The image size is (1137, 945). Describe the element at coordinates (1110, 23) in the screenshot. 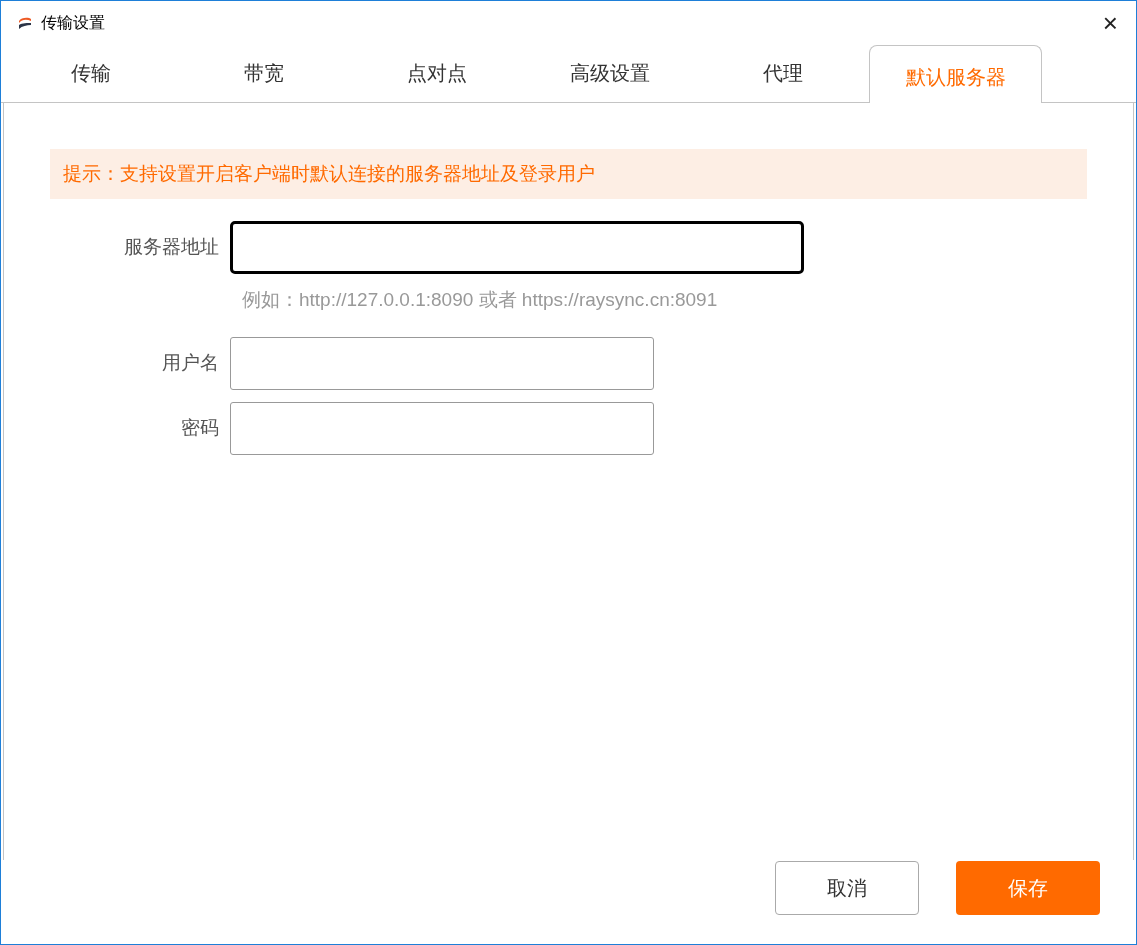

I see `close-button: ×` at that location.